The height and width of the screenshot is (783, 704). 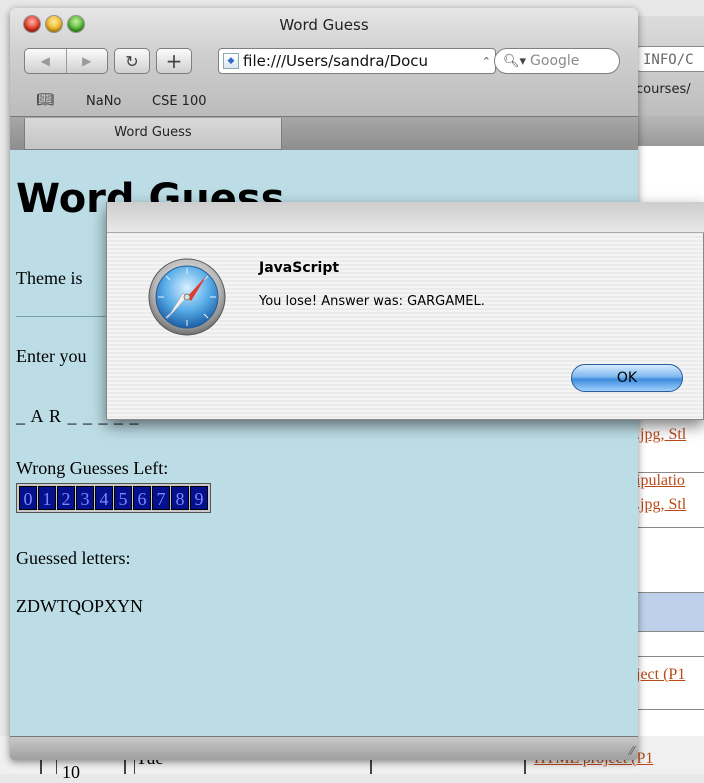 I want to click on bookmarks-book-icon: 📖︎, so click(x=45, y=100).